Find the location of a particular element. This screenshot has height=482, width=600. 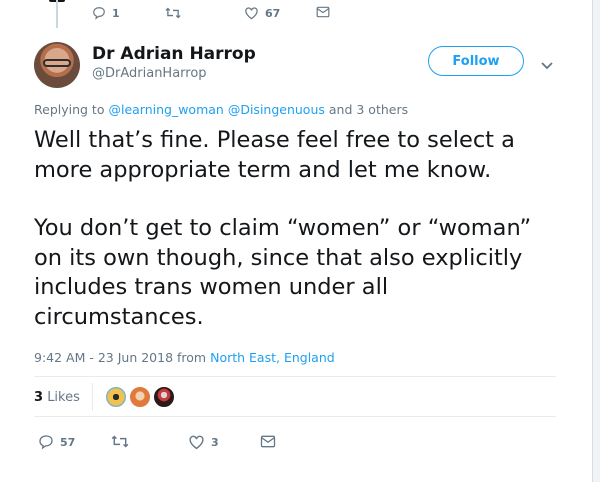

author-name: Dr Adrian Harrop is located at coordinates (174, 54).